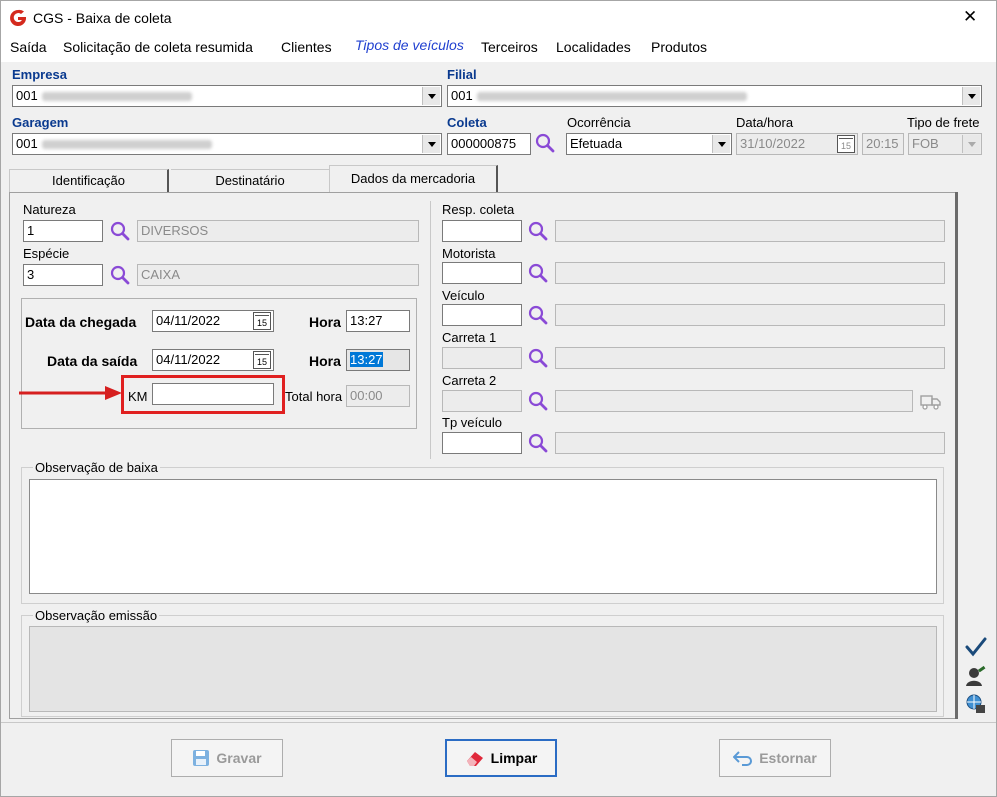 Image resolution: width=997 pixels, height=797 pixels. Describe the element at coordinates (883, 144) in the screenshot. I see `coleta-time-field: 20:15` at that location.